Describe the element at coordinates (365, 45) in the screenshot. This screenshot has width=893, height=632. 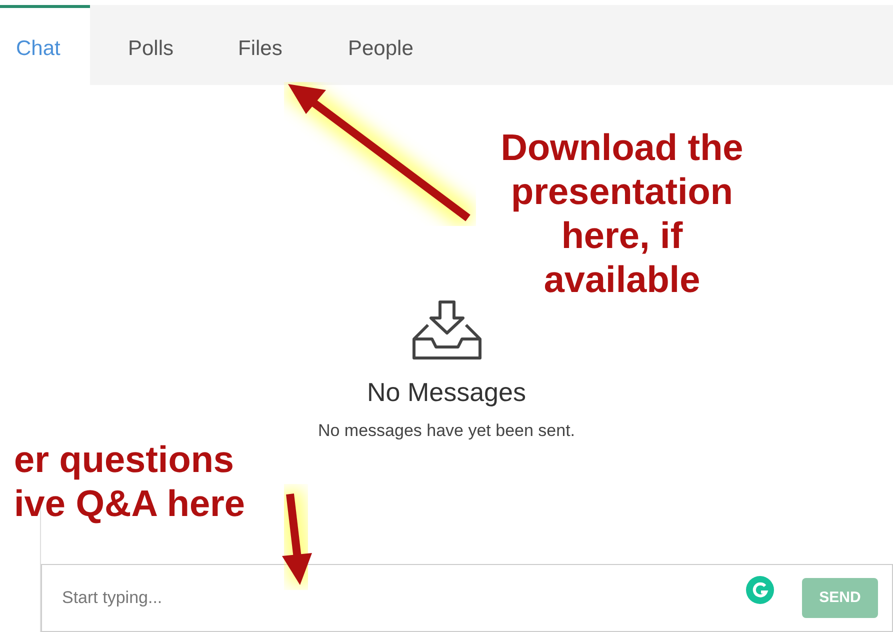
I see `tab: People` at that location.